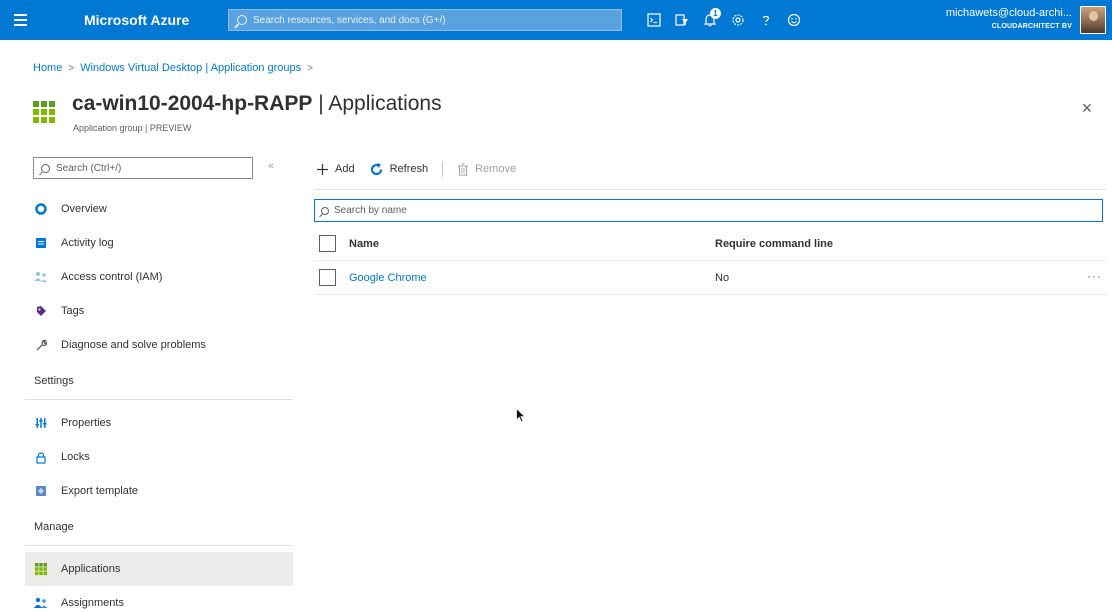 Image resolution: width=1112 pixels, height=612 pixels. Describe the element at coordinates (192, 103) in the screenshot. I see `resource-name: ca-win10-2004-hp-RAPP` at that location.